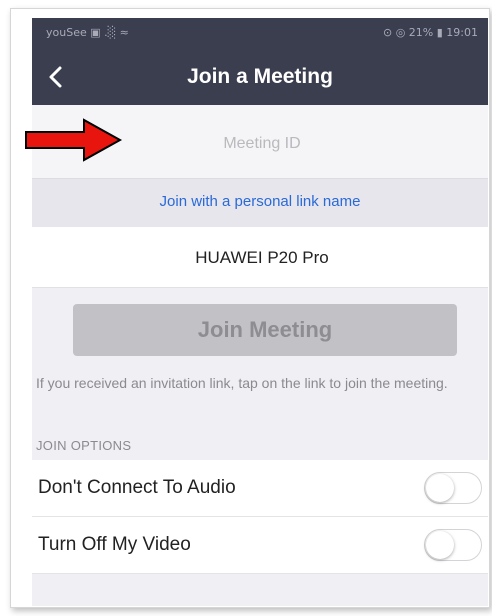 This screenshot has height=616, width=492. Describe the element at coordinates (114, 544) in the screenshot. I see `option-label-video: Turn Off My Video` at that location.